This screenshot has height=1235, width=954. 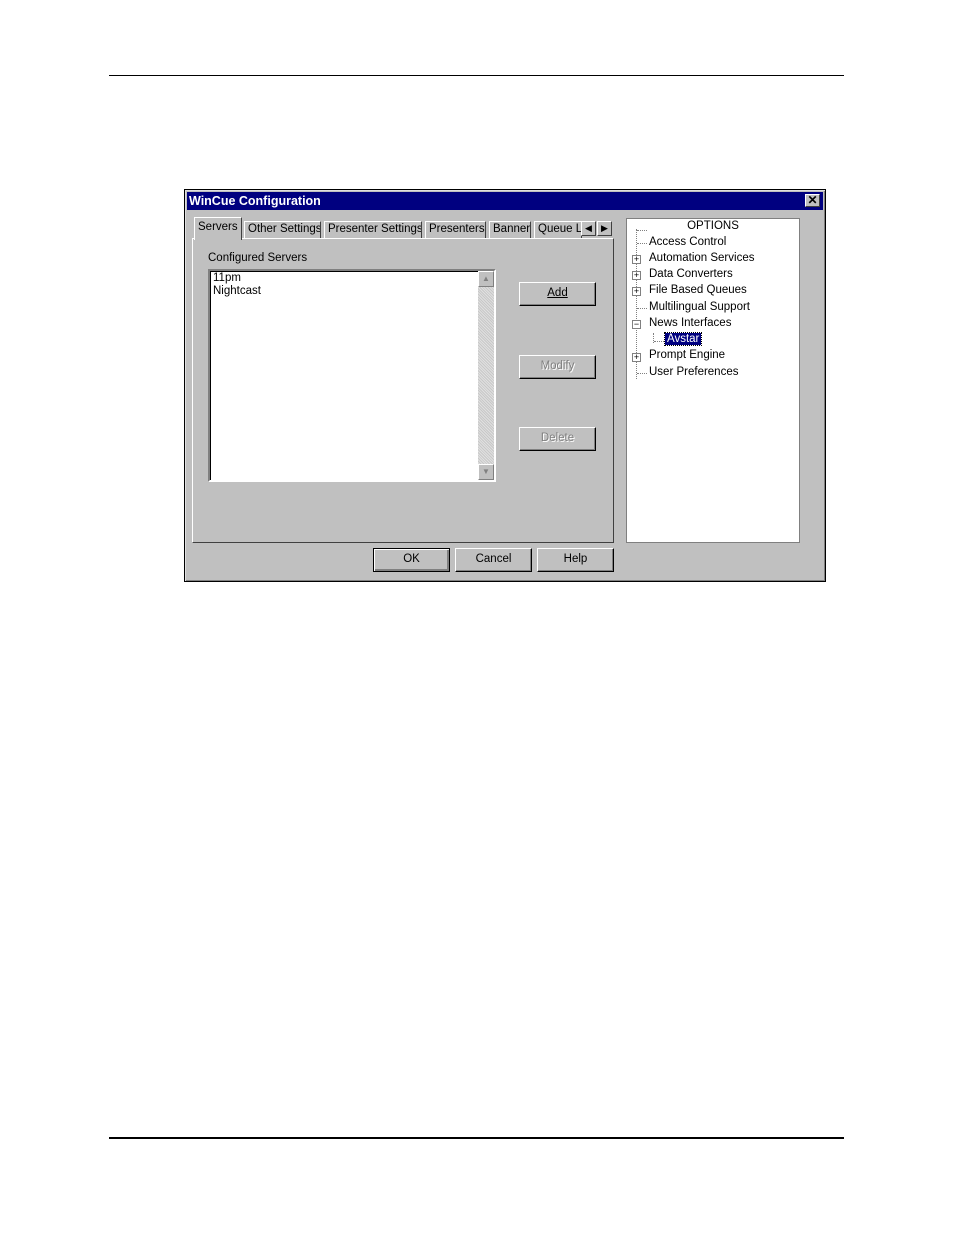 I want to click on cancel-button-label: Cancel, so click(x=493, y=559).